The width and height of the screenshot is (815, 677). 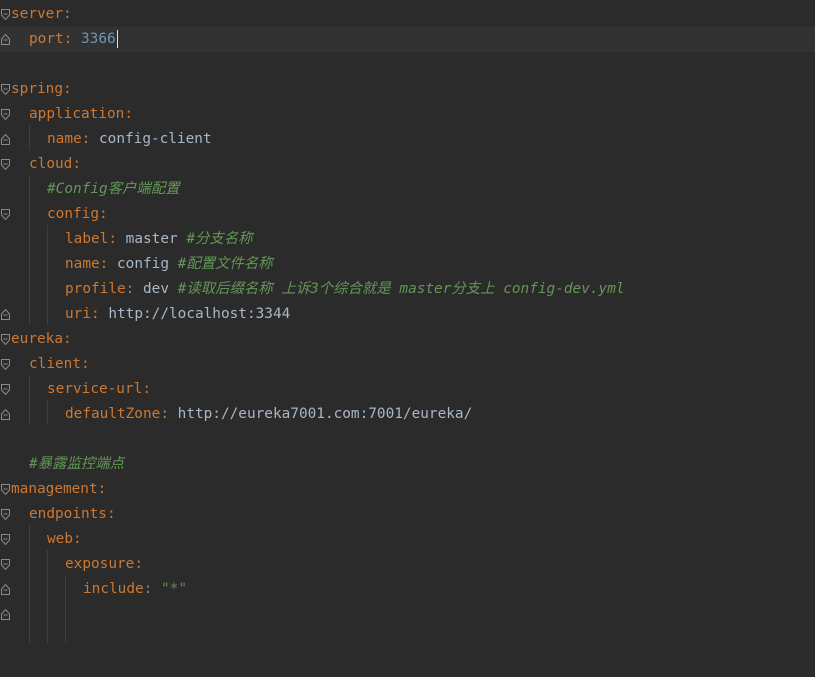 What do you see at coordinates (151, 239) in the screenshot?
I see `yaml-value: master` at bounding box center [151, 239].